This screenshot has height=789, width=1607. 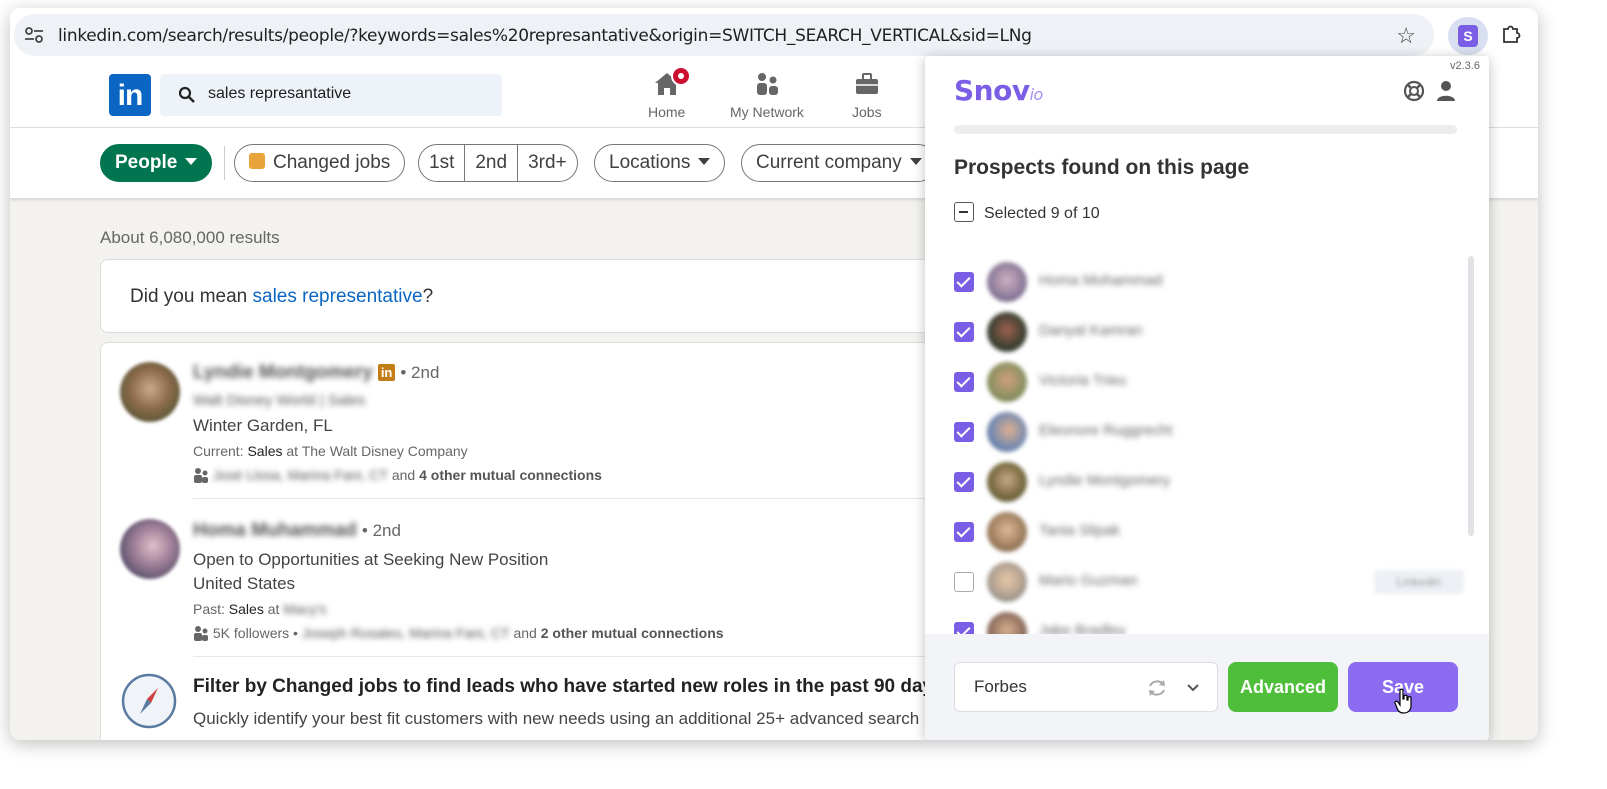 What do you see at coordinates (829, 162) in the screenshot?
I see `current-company-label: Current company` at bounding box center [829, 162].